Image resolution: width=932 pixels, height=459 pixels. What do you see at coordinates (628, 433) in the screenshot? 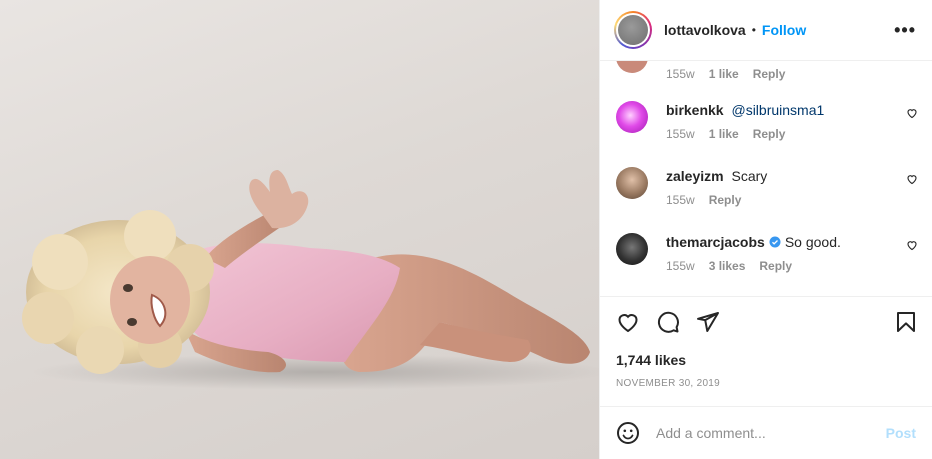
I see `emoji-icon` at bounding box center [628, 433].